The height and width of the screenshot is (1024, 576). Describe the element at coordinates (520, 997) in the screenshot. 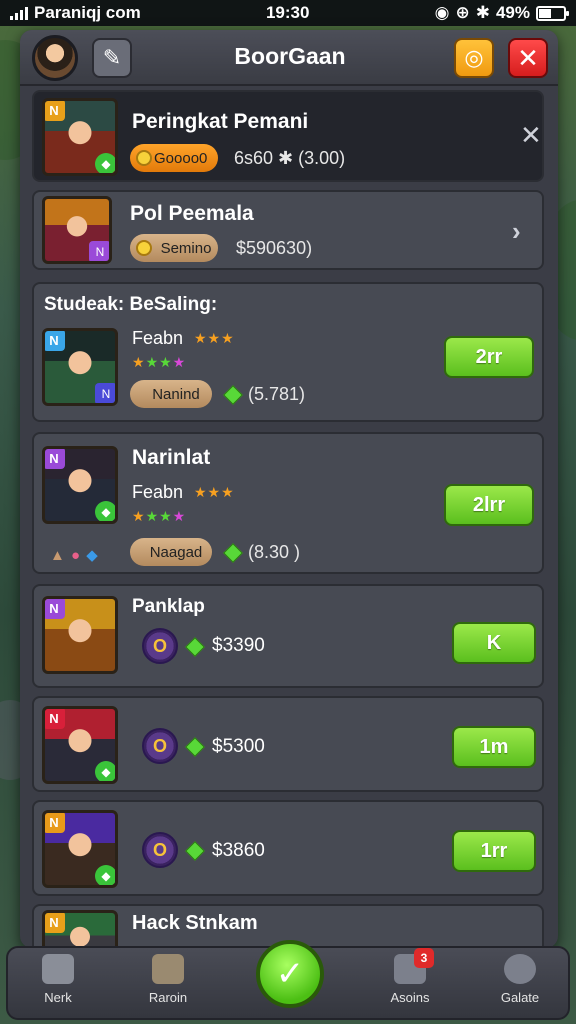

I see `nav-label: Galate` at that location.